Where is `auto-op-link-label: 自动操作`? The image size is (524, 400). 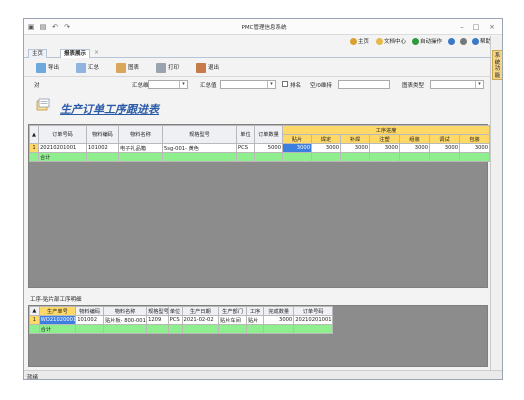
auto-op-link-label: 自动操作 is located at coordinates (431, 42).